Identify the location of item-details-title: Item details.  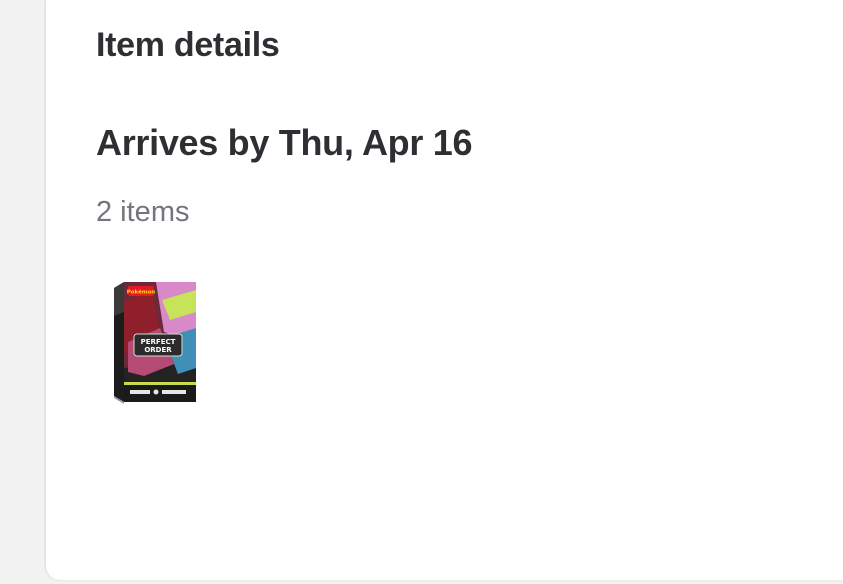
(188, 45).